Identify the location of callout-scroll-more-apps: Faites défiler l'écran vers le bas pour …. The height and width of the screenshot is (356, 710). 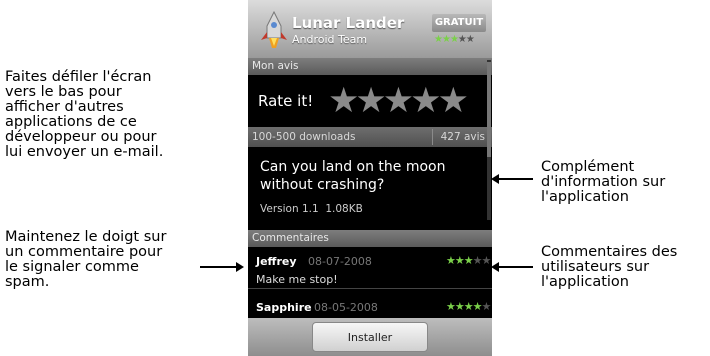
(84, 115).